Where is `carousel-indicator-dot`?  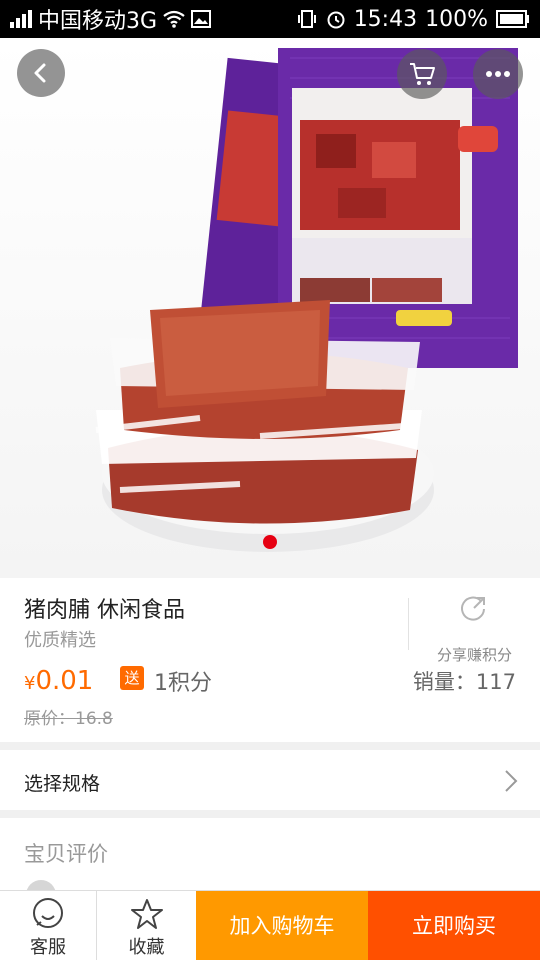 carousel-indicator-dot is located at coordinates (270, 542).